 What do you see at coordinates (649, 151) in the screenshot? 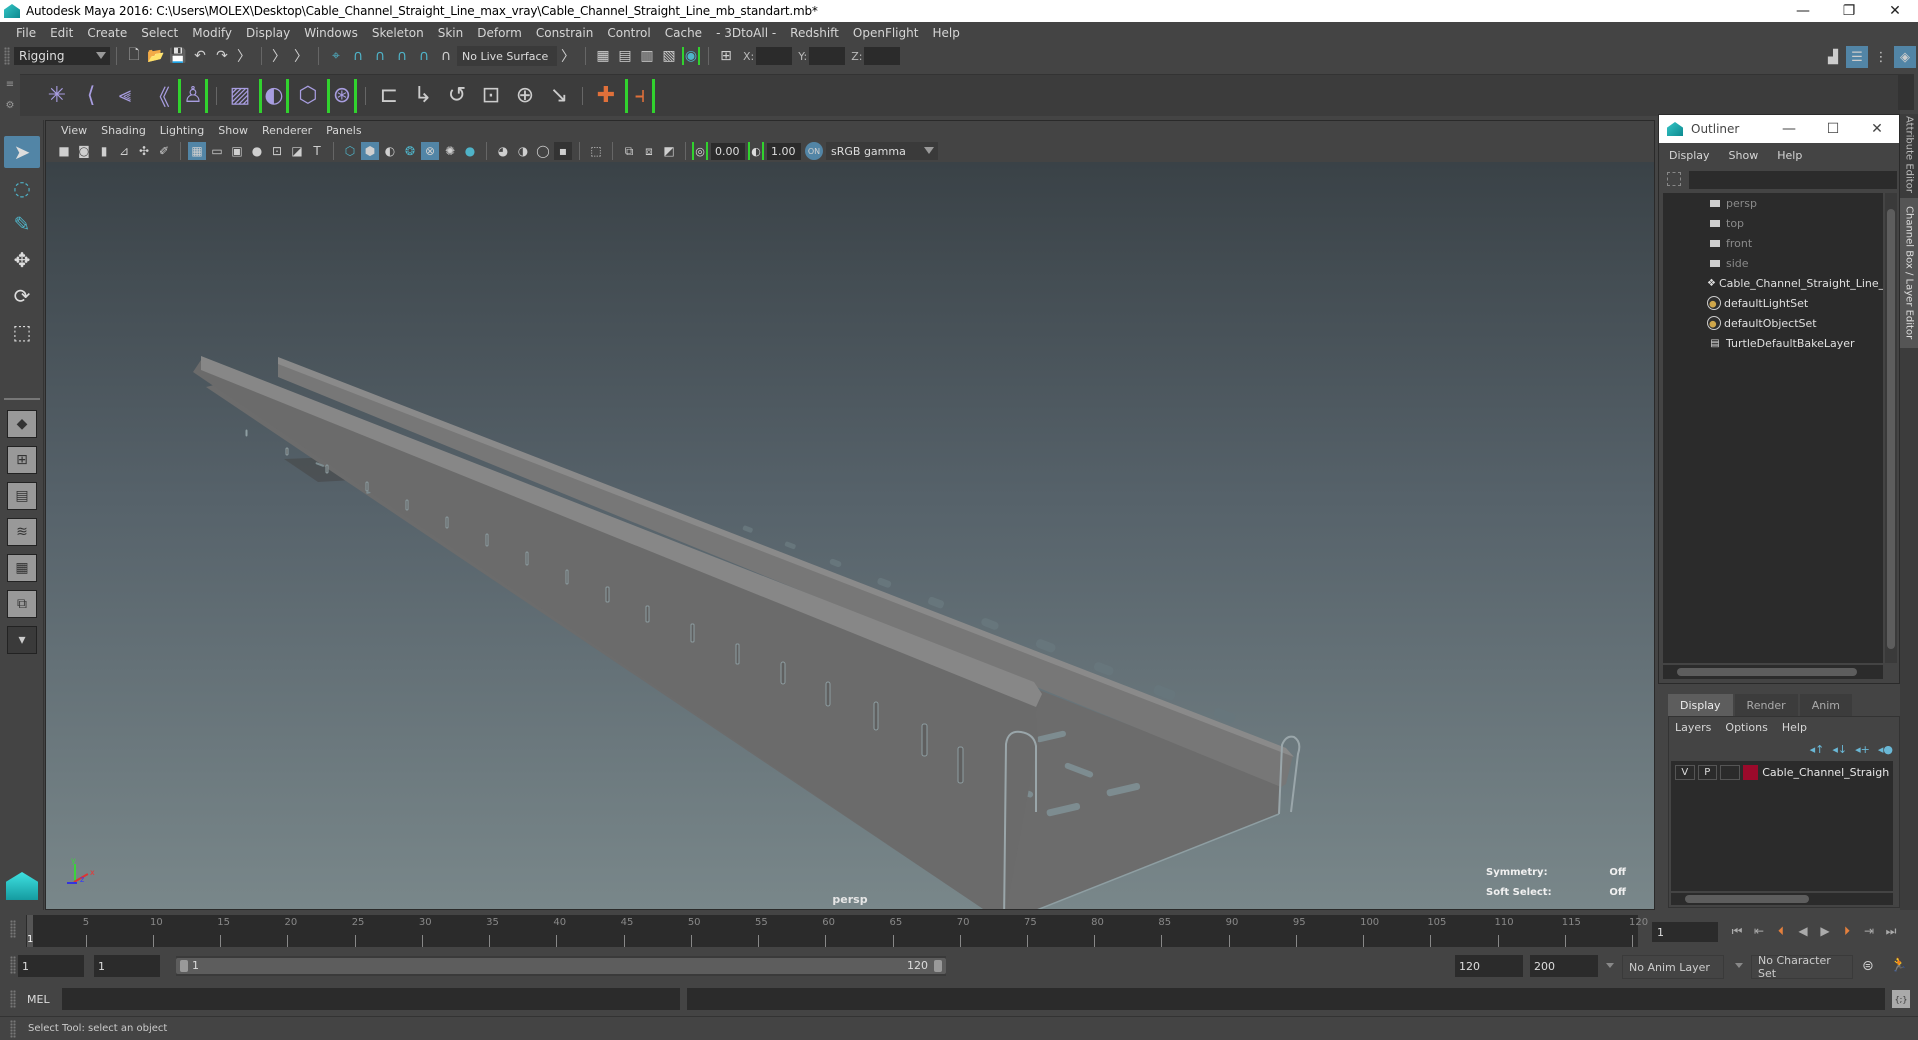
I see `xray-joints-icon: ⧈` at bounding box center [649, 151].